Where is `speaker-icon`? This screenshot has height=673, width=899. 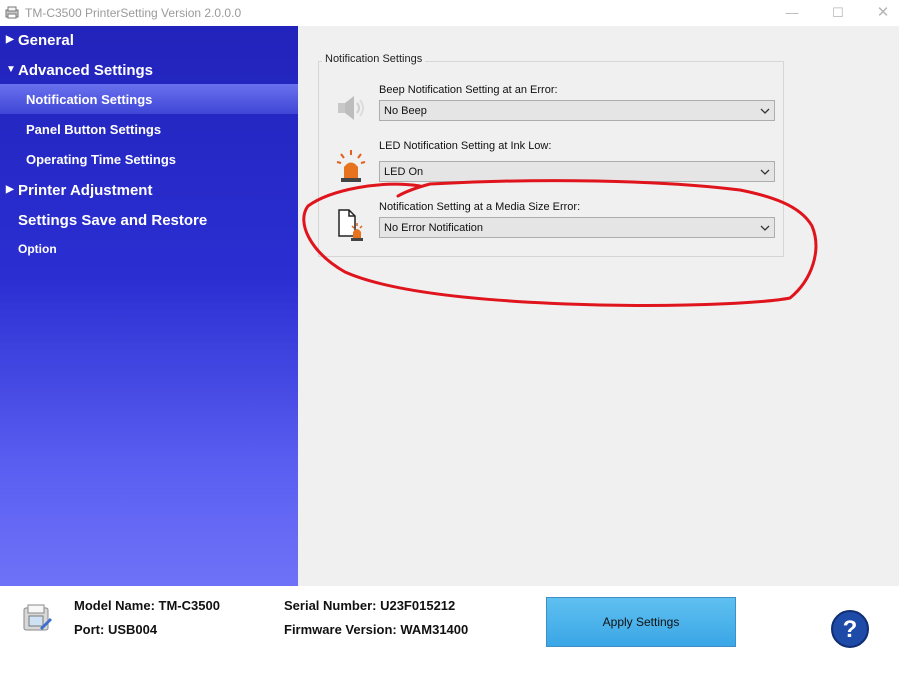
speaker-icon is located at coordinates (351, 108).